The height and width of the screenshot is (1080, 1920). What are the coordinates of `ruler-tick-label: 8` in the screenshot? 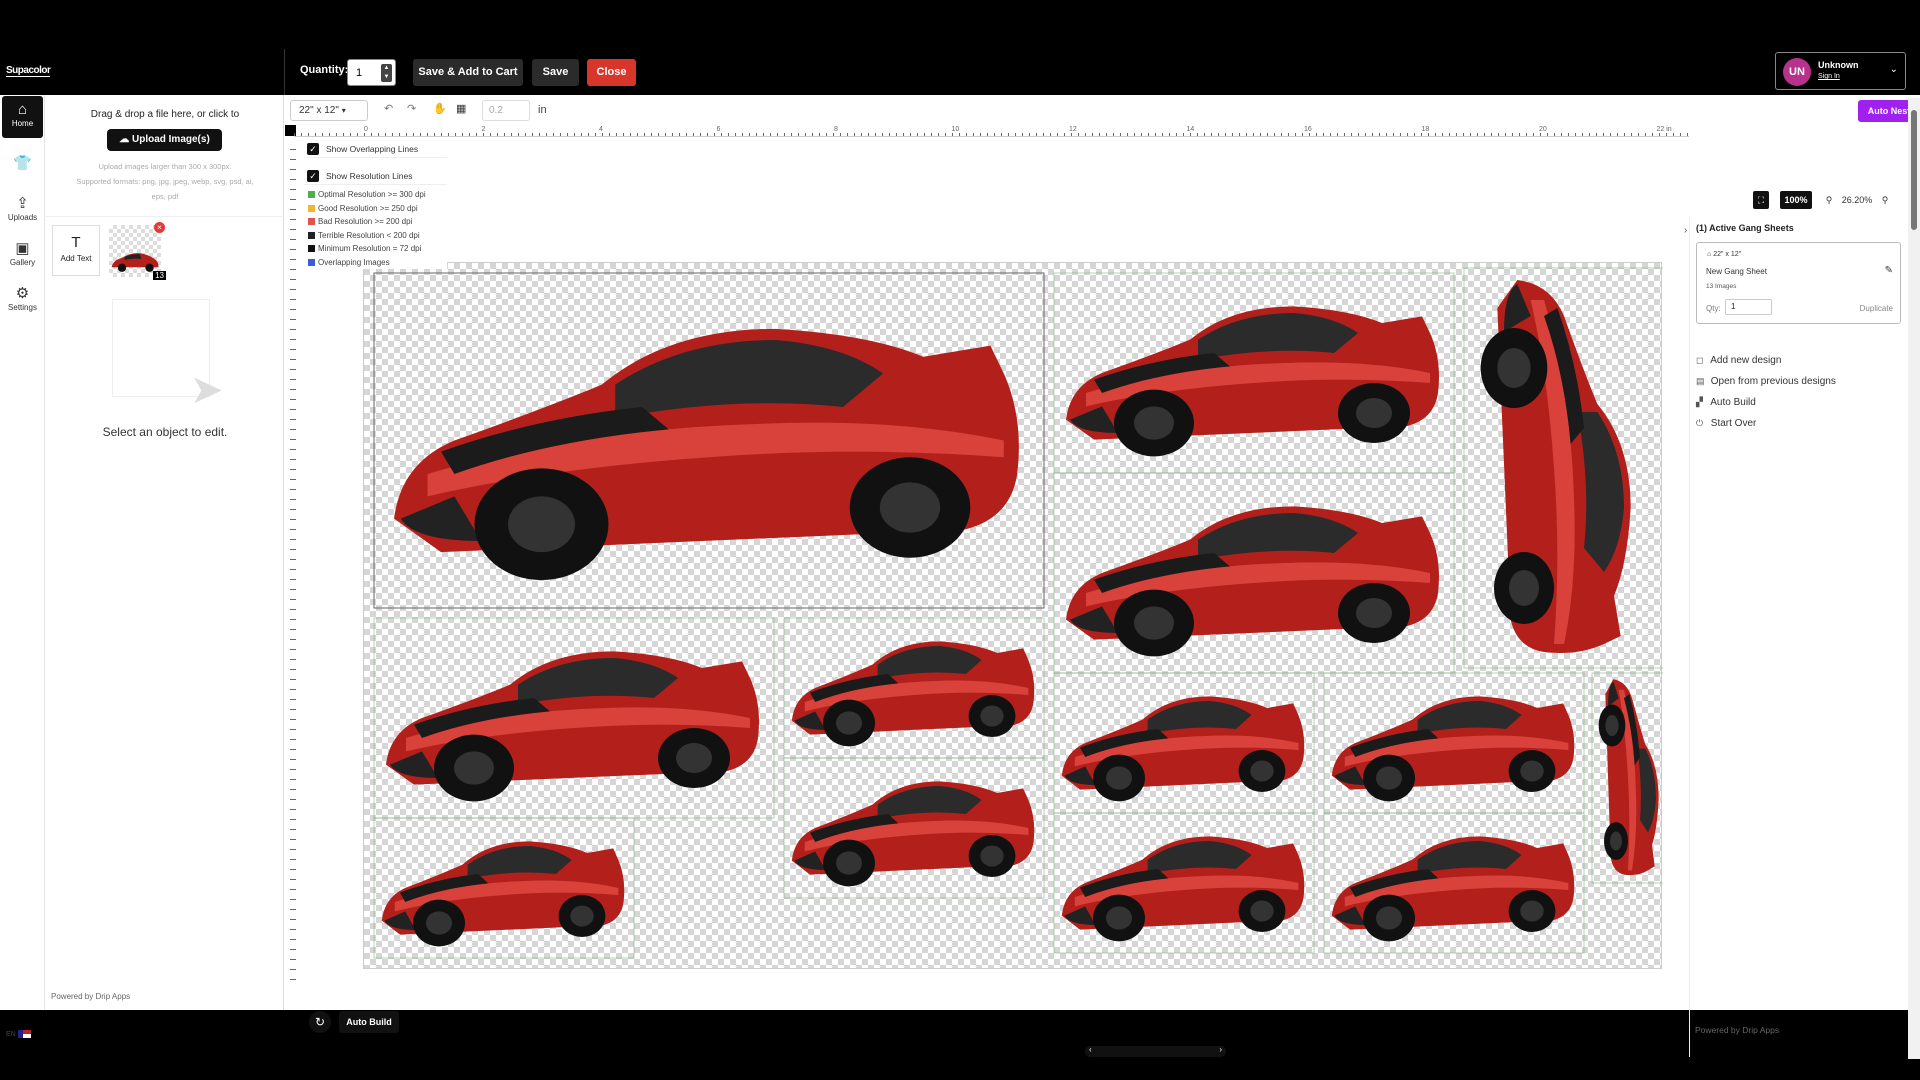 It's located at (836, 129).